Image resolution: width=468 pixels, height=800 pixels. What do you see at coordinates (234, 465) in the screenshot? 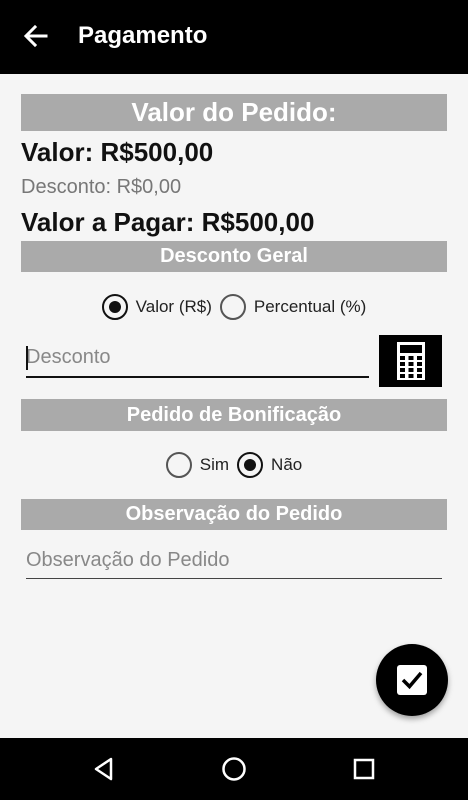
I see `bonus-radio-group: Sim Não` at bounding box center [234, 465].